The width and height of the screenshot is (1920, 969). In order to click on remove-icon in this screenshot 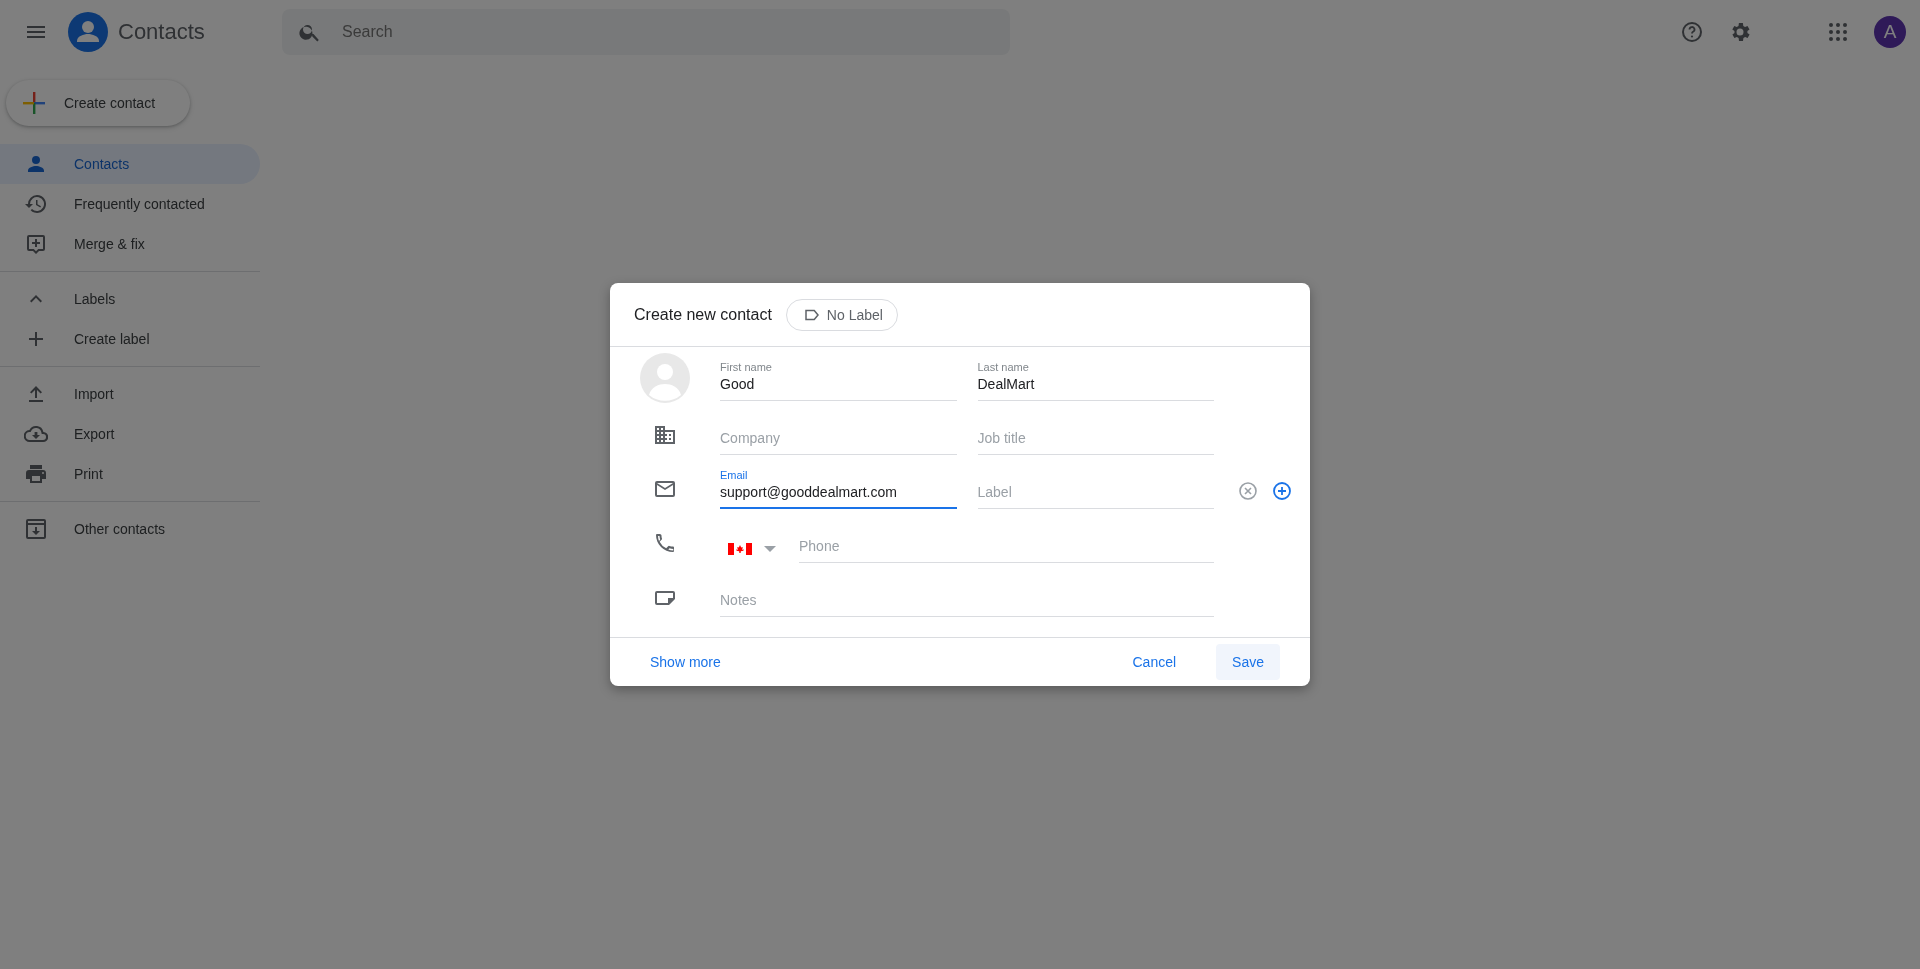, I will do `click(1248, 491)`.